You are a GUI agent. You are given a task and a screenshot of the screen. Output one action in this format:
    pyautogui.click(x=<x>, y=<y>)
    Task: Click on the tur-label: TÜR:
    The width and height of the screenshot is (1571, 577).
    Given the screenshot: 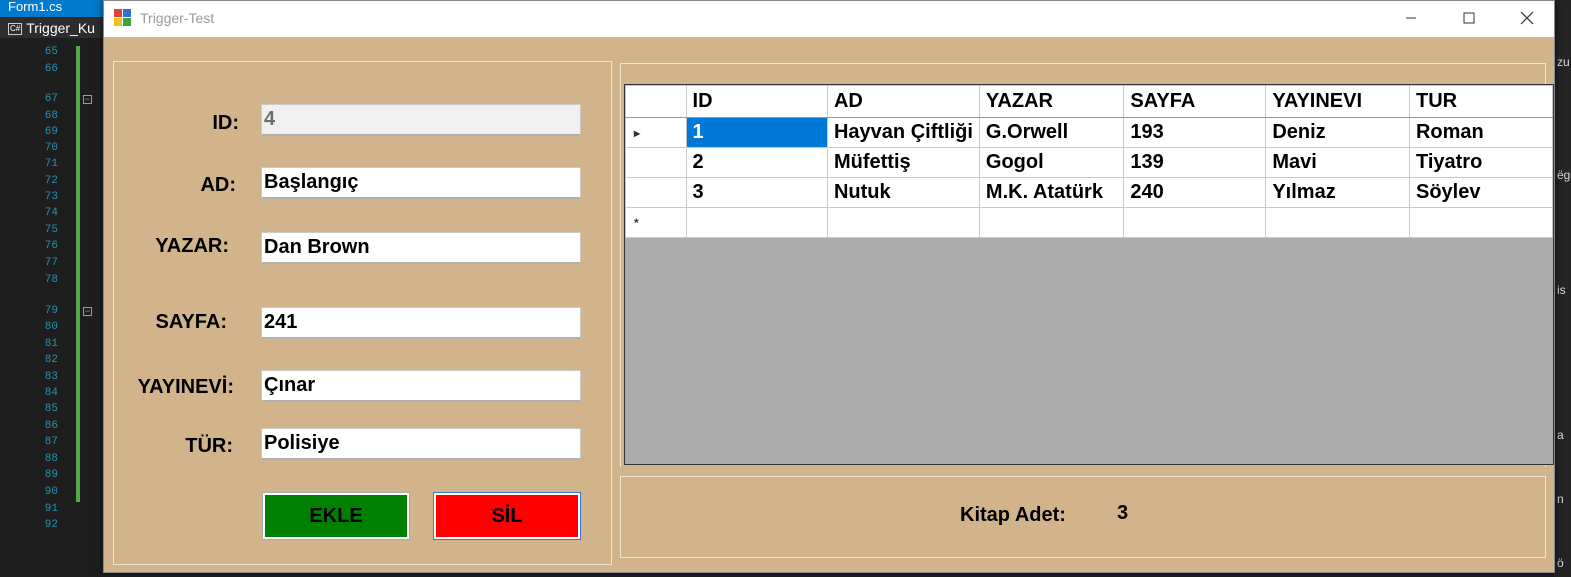 What is the action you would take?
    pyautogui.click(x=209, y=446)
    